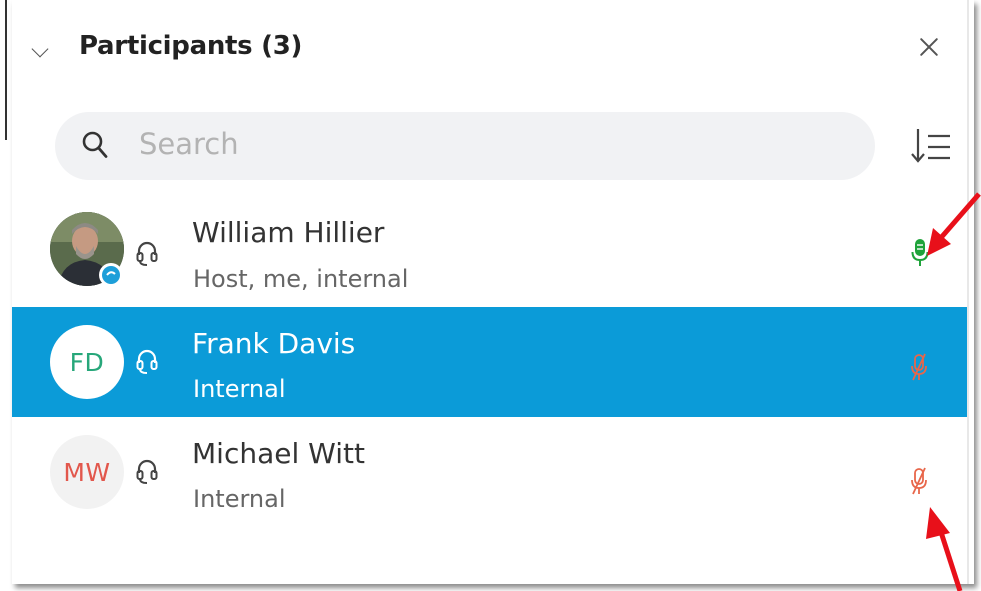 This screenshot has height=591, width=981. Describe the element at coordinates (301, 279) in the screenshot. I see `participant-role: Host, me, internal` at that location.